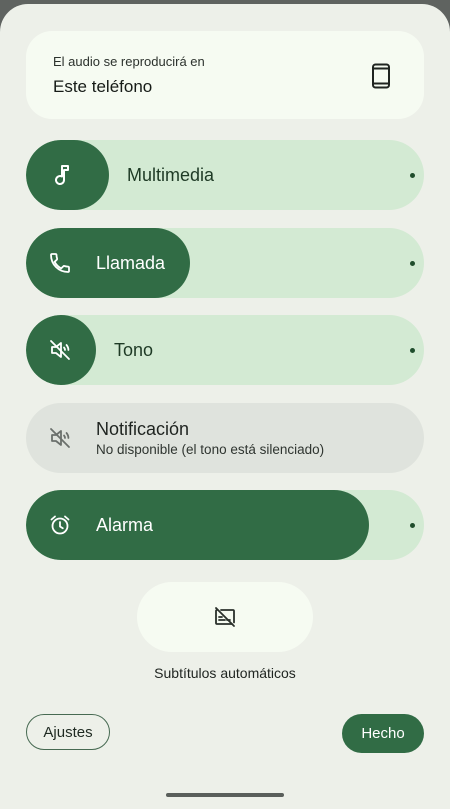  What do you see at coordinates (197, 525) in the screenshot?
I see `alarm-volume-fill` at bounding box center [197, 525].